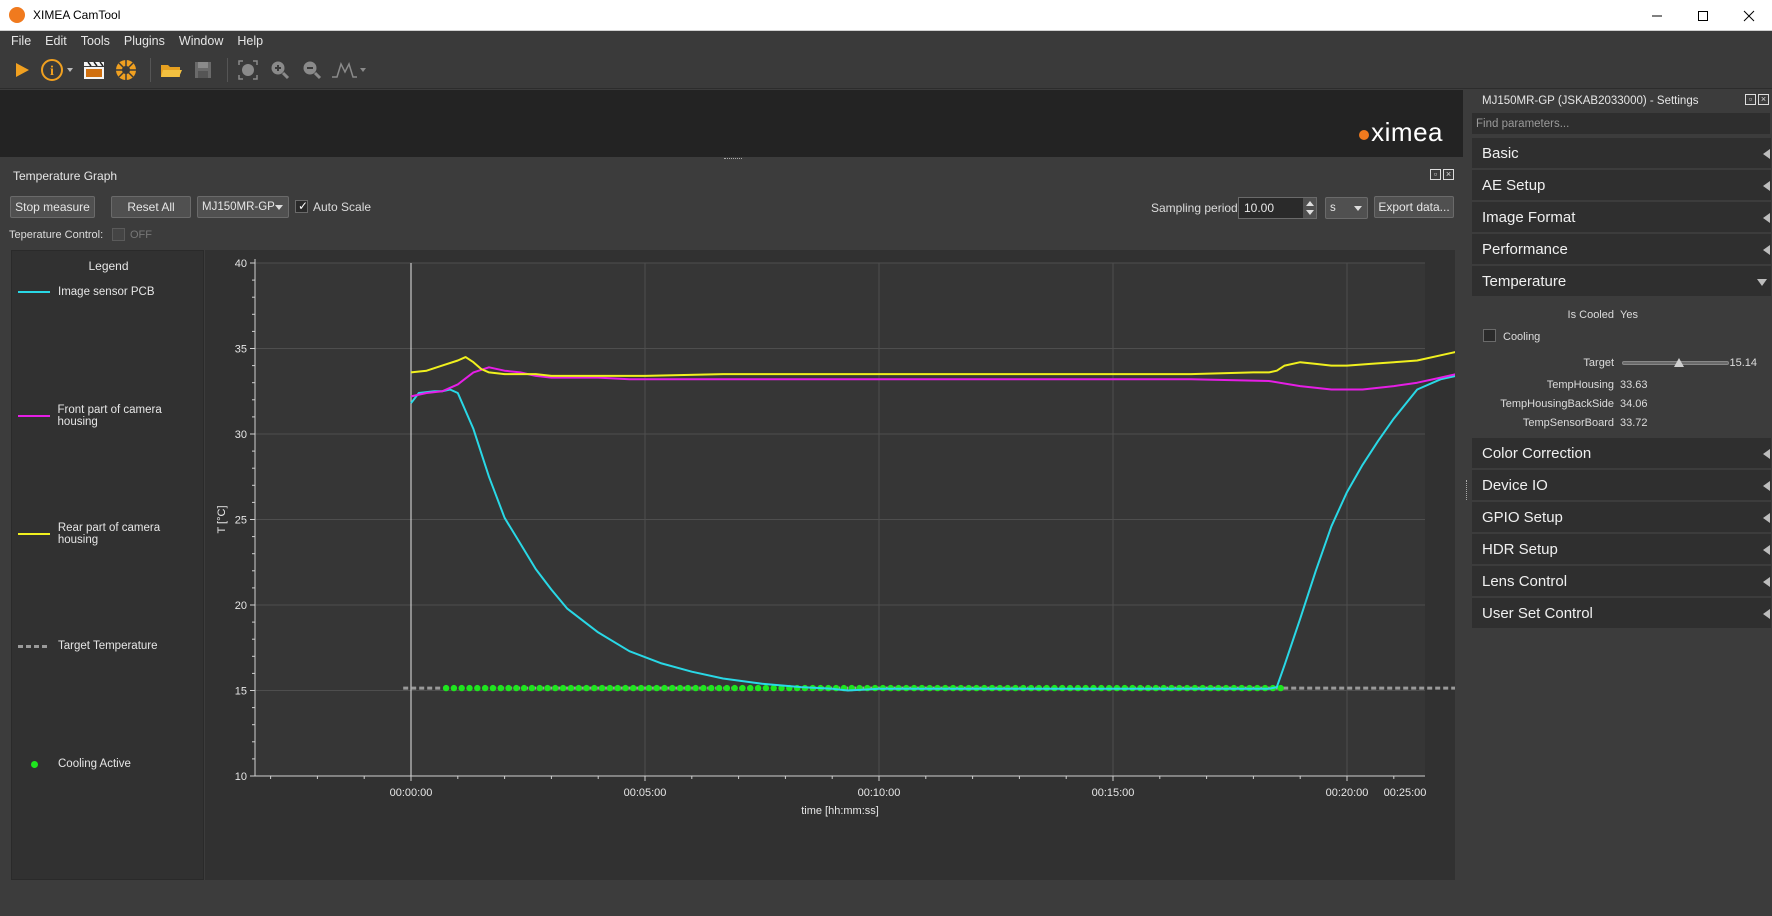 The width and height of the screenshot is (1772, 916). I want to click on info-icon: i, so click(57, 69).